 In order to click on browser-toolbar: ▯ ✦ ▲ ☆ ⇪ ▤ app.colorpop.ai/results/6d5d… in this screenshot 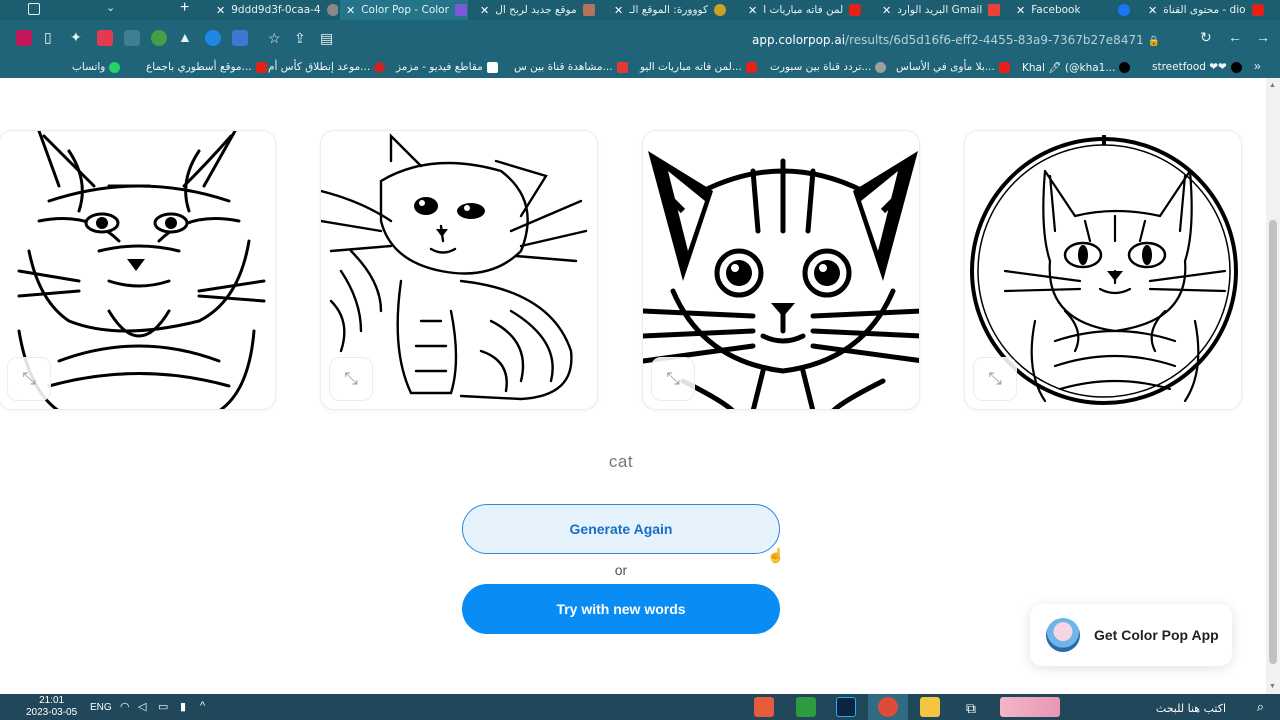, I will do `click(640, 39)`.